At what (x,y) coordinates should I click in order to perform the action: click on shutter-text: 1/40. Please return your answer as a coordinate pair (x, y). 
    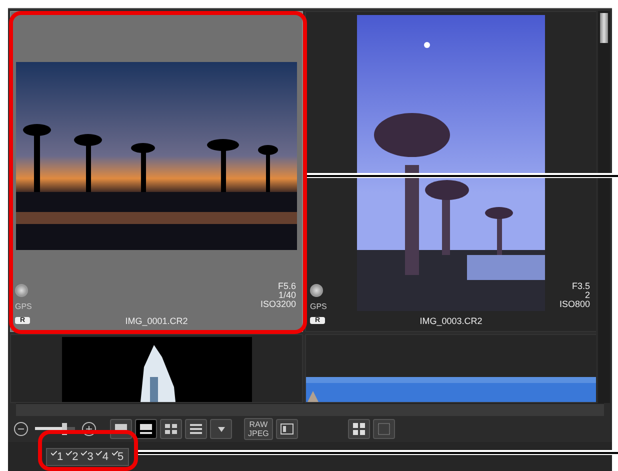
    Looking at the image, I should click on (286, 295).